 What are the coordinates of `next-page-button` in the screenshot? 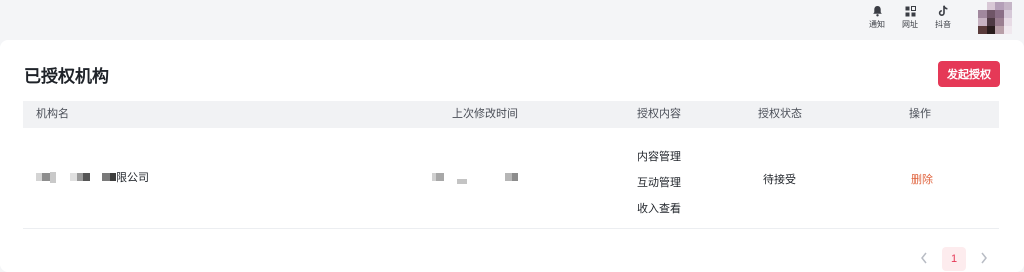 It's located at (984, 258).